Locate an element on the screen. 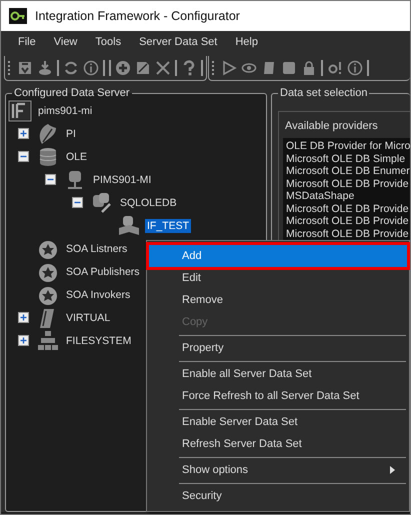 Image resolution: width=411 pixels, height=515 pixels. menu-item: Refresh Server Data Set is located at coordinates (278, 444).